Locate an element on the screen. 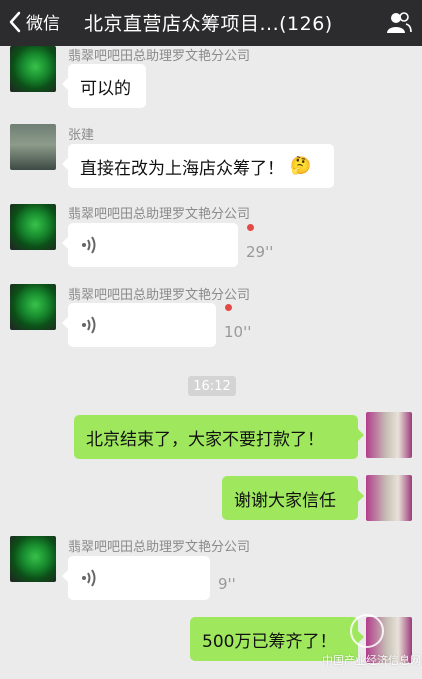  back-button: 微信 is located at coordinates (34, 21).